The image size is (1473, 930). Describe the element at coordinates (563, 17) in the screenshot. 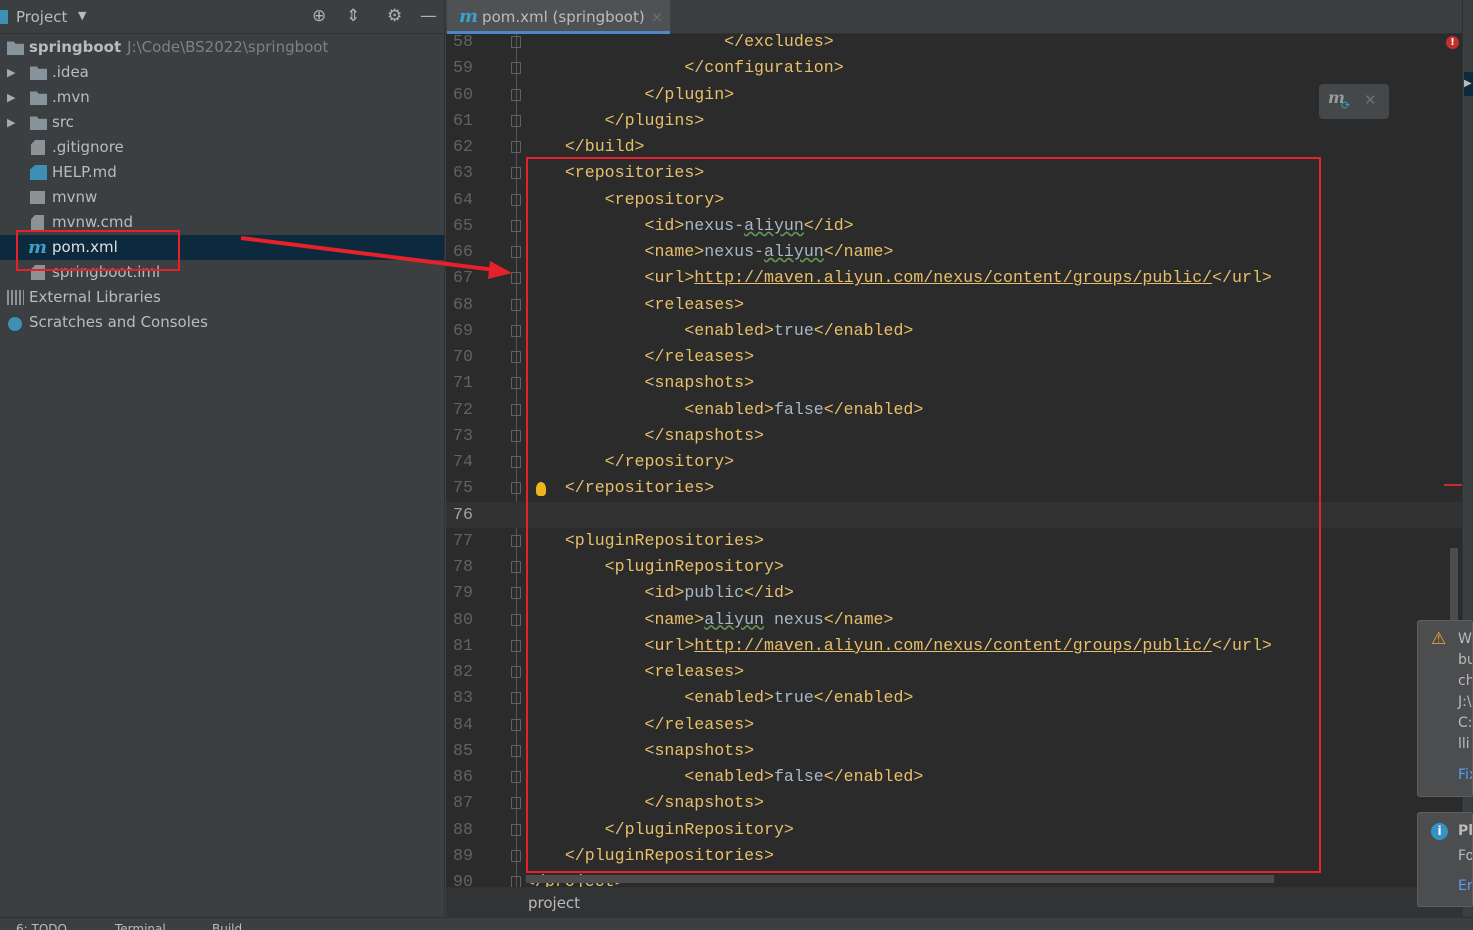

I see `tab-label: pom.xml (springboot)` at that location.